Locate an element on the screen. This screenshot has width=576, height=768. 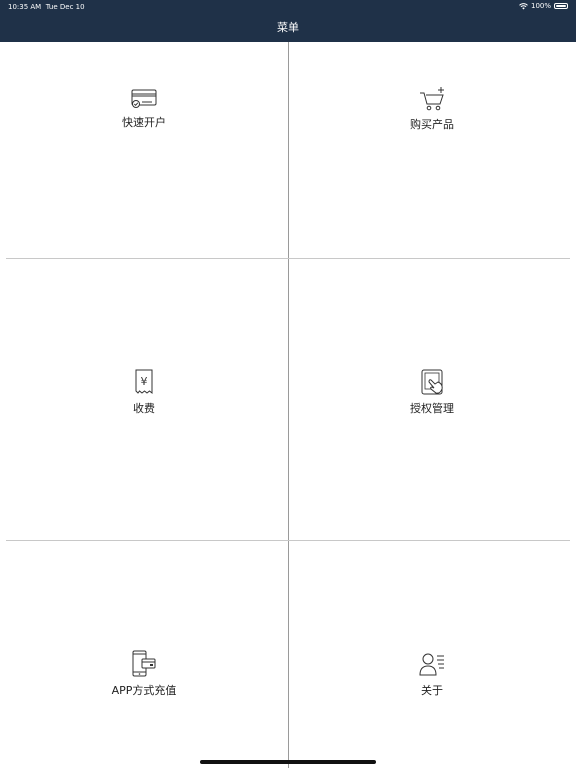
status-right: 100% is located at coordinates (543, 6).